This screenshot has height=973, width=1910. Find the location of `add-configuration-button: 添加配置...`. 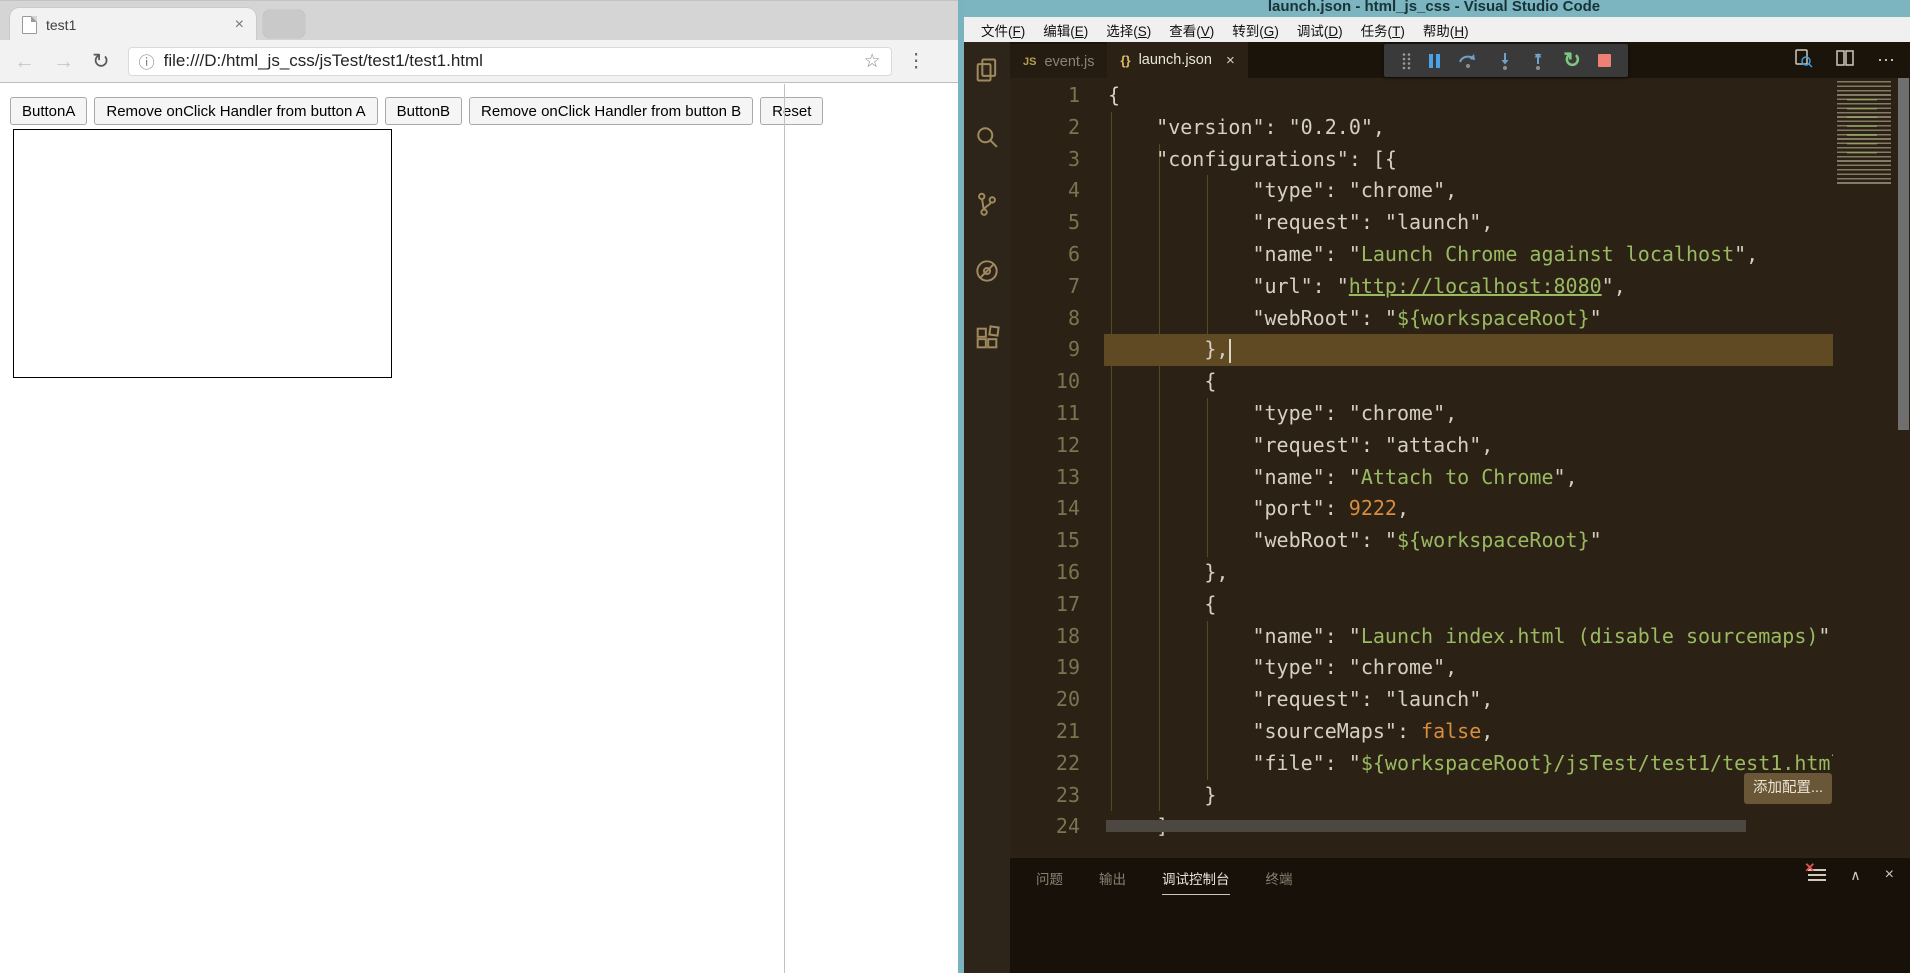

add-configuration-button: 添加配置... is located at coordinates (1788, 788).